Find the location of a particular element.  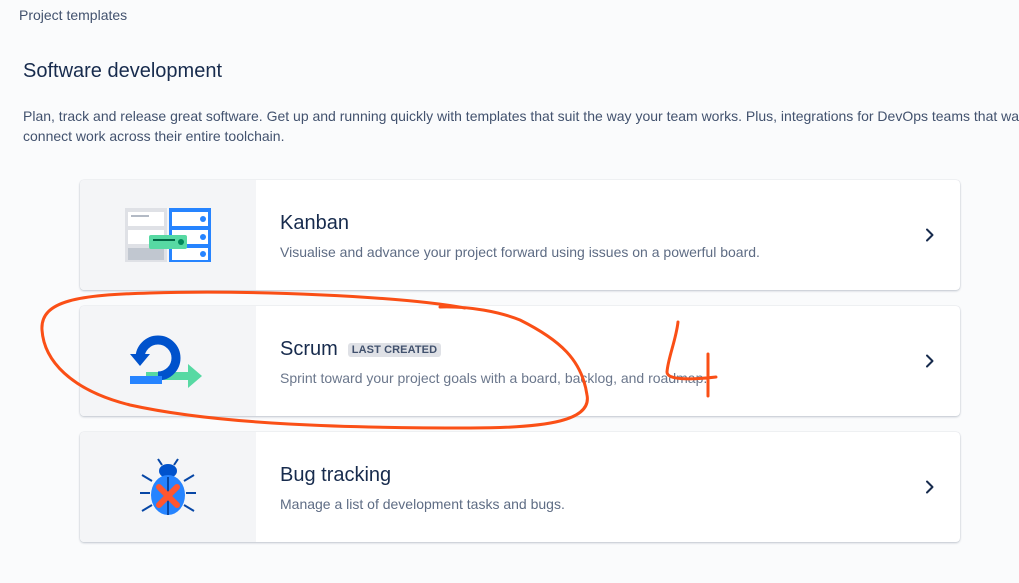

template-title: Bug tracking is located at coordinates (336, 475).